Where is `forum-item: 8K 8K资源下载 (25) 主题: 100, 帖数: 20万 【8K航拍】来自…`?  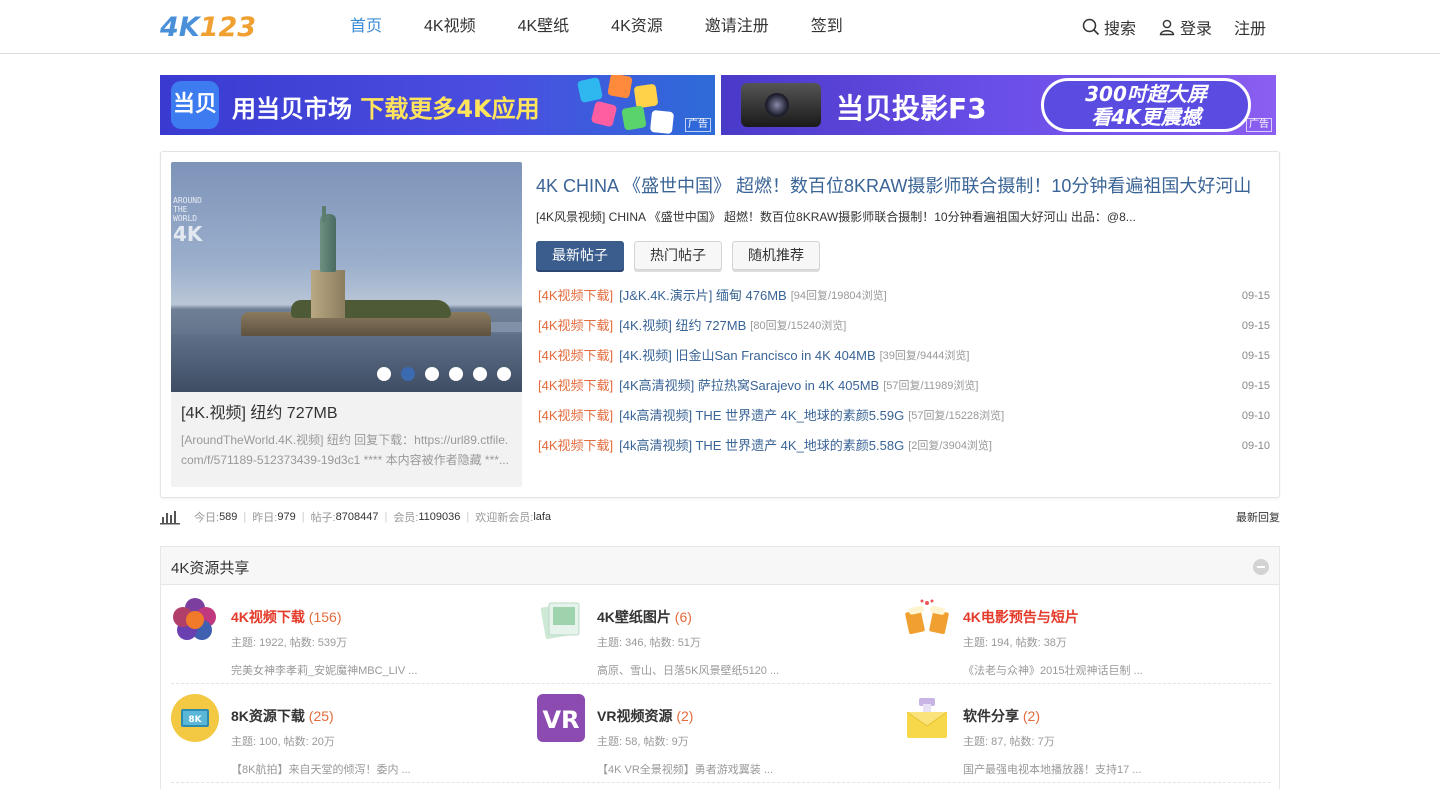
forum-item: 8K 8K资源下载 (25) 主题: 100, 帖数: 20万 【8K航拍】来自… is located at coordinates (354, 741).